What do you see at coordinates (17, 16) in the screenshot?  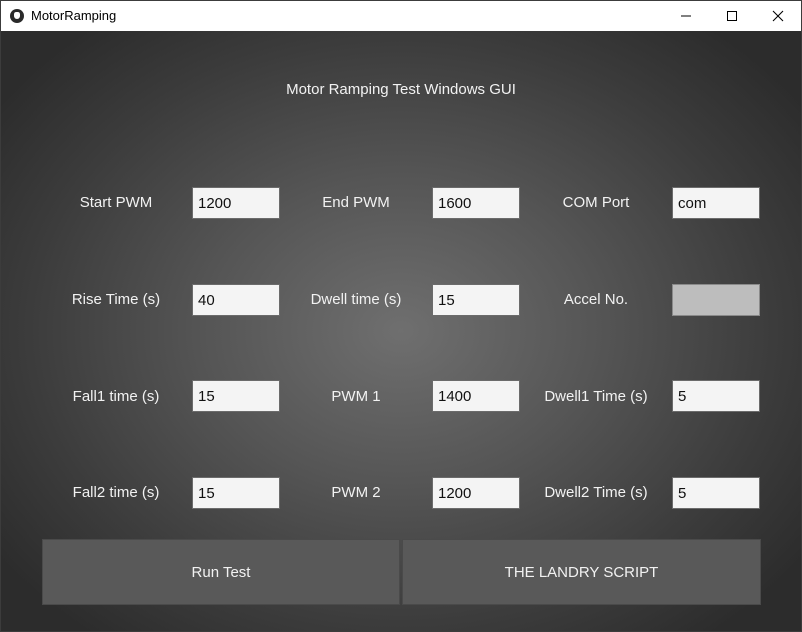 I see `app-icon` at bounding box center [17, 16].